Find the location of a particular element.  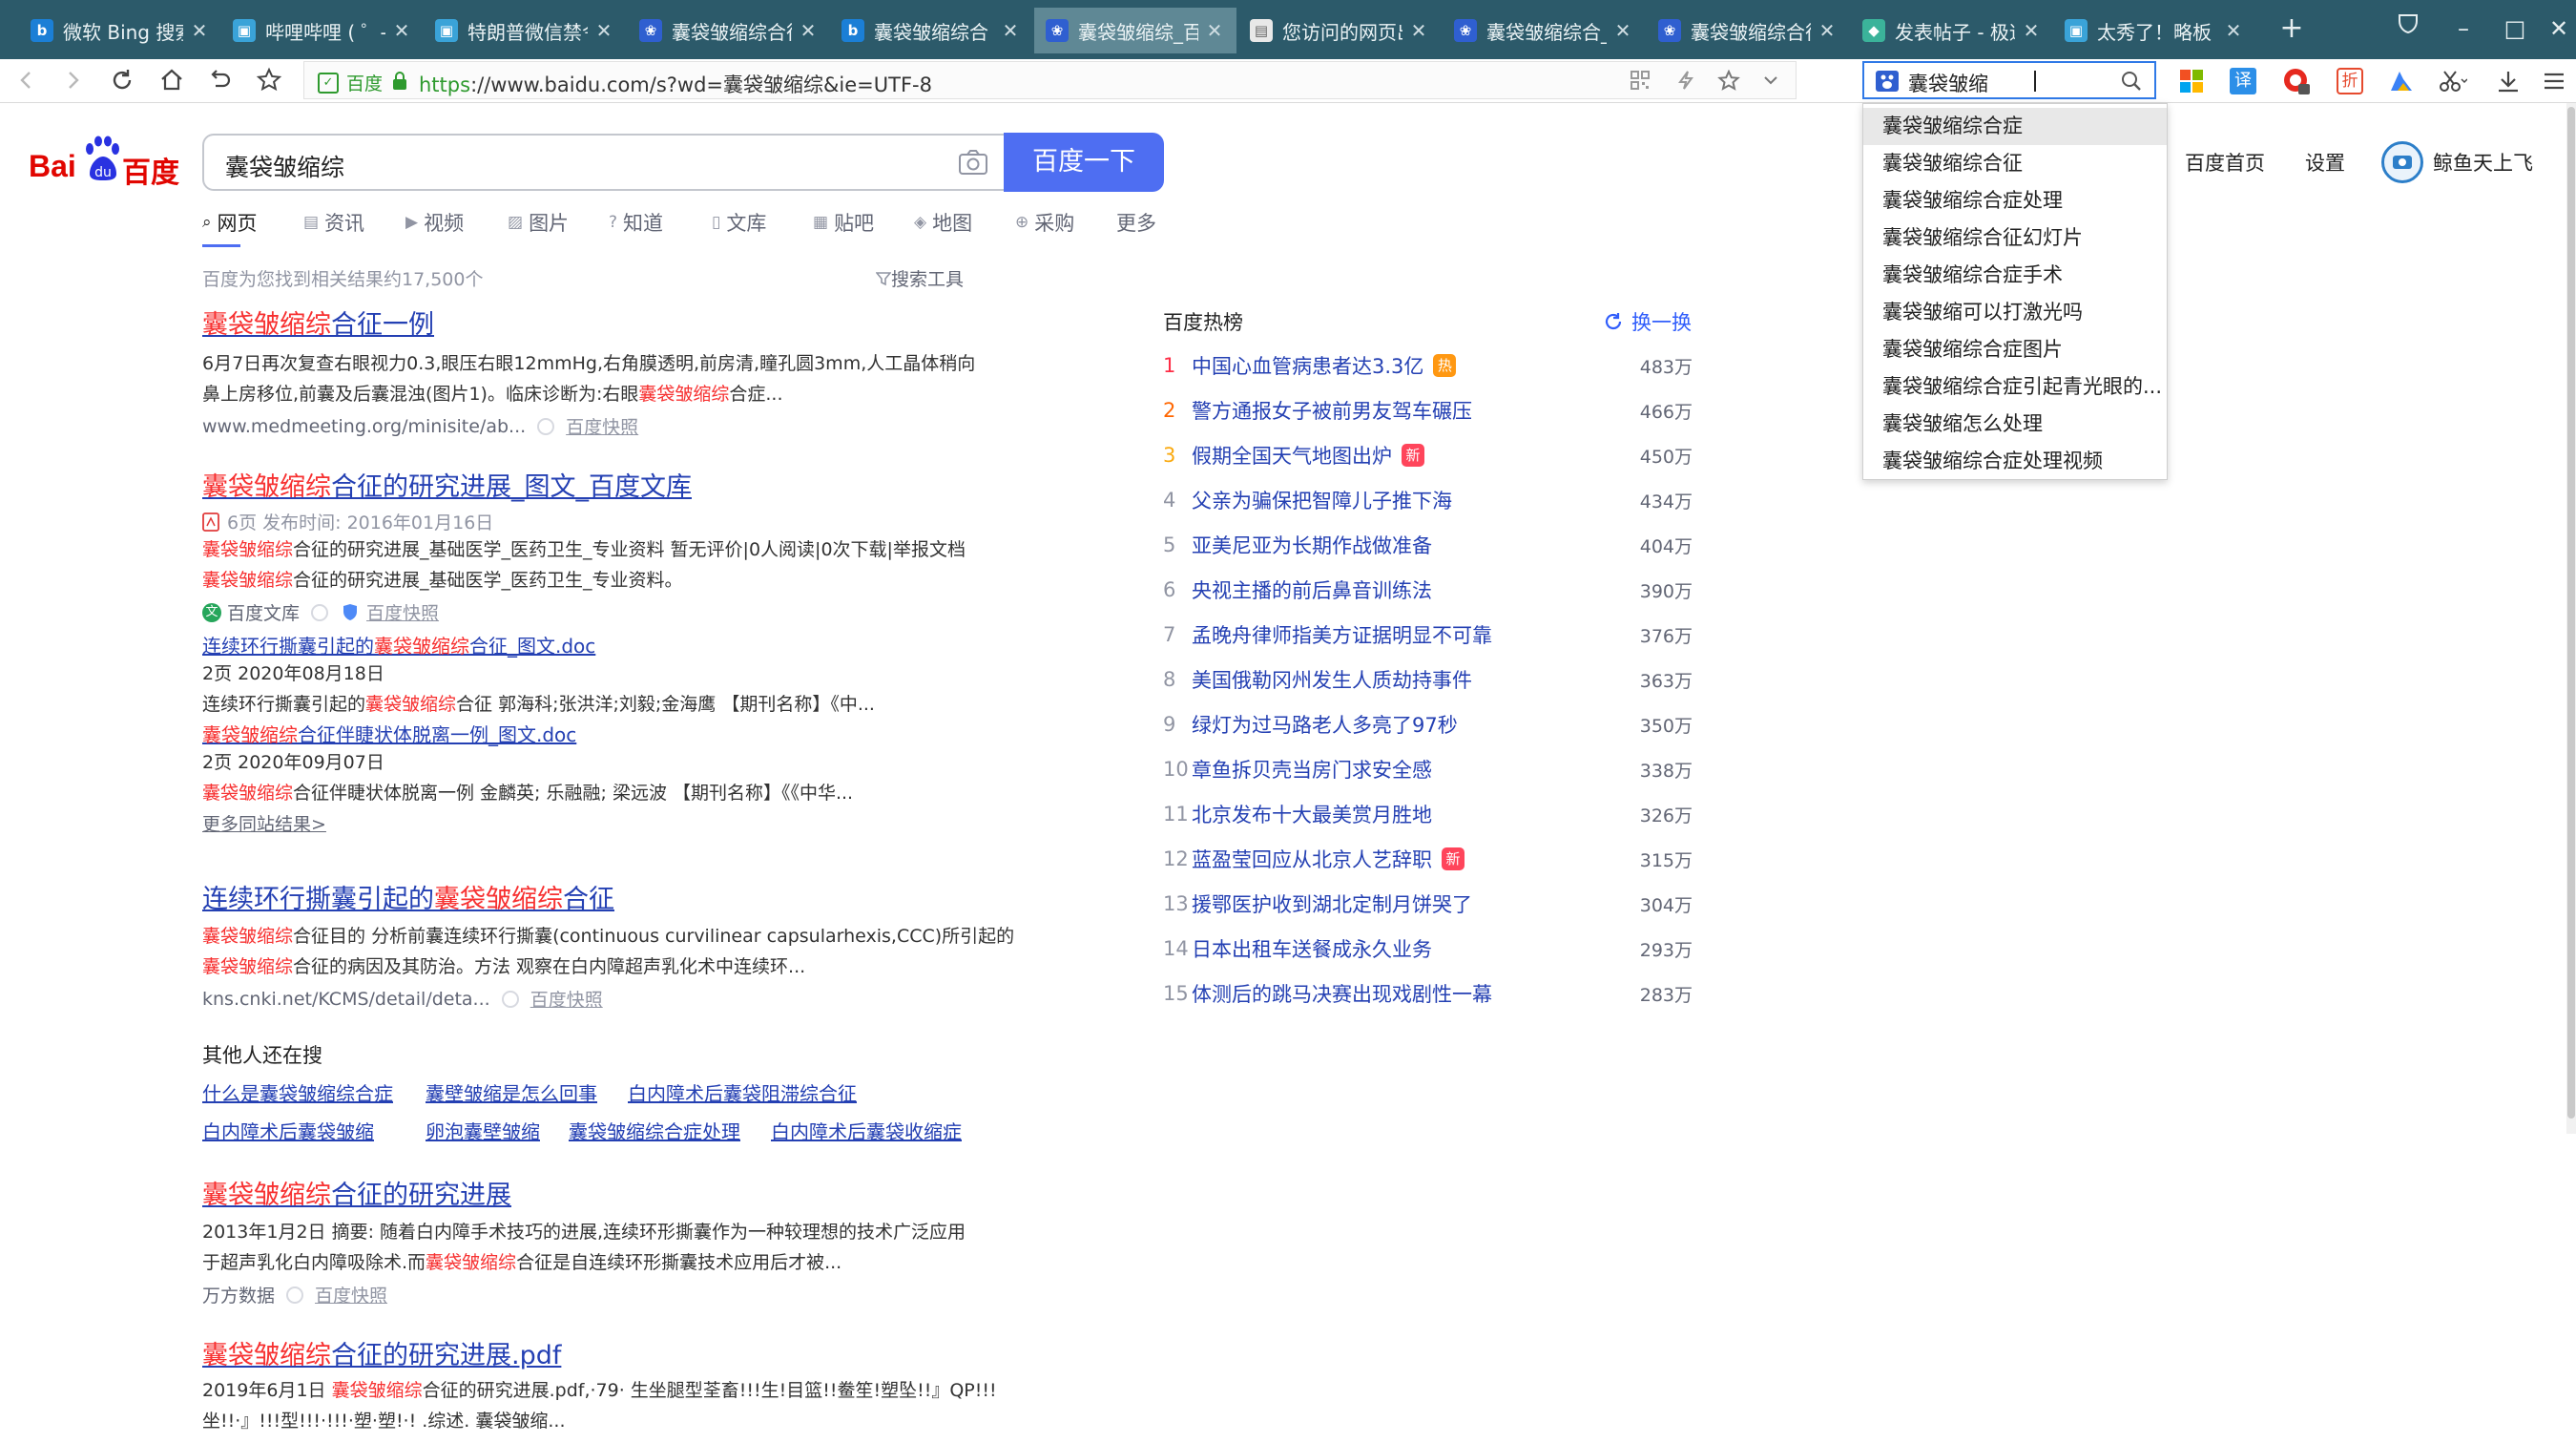

nav-tab-9: 更多 is located at coordinates (1136, 223).